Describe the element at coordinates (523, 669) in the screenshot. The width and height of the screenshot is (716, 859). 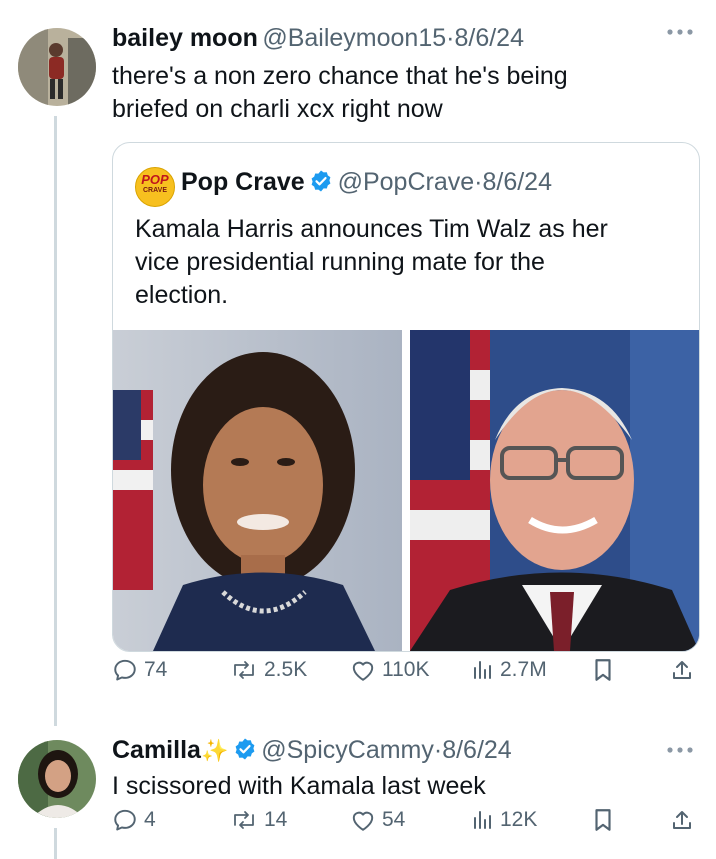
I see `view-count: 2.7M` at that location.